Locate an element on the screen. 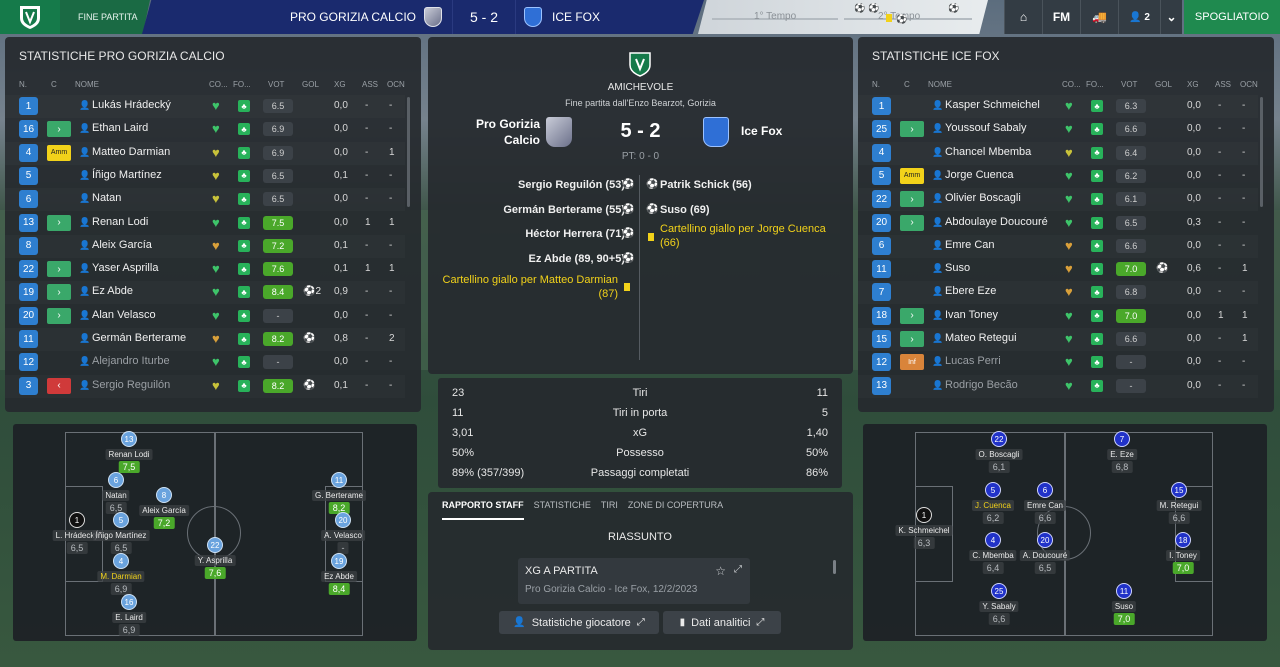 This screenshot has height=667, width=1280. player-row: 4 👤 Chancel Mbemba ♥ ♣ 6.4 0,0 - - is located at coordinates (1058, 153).